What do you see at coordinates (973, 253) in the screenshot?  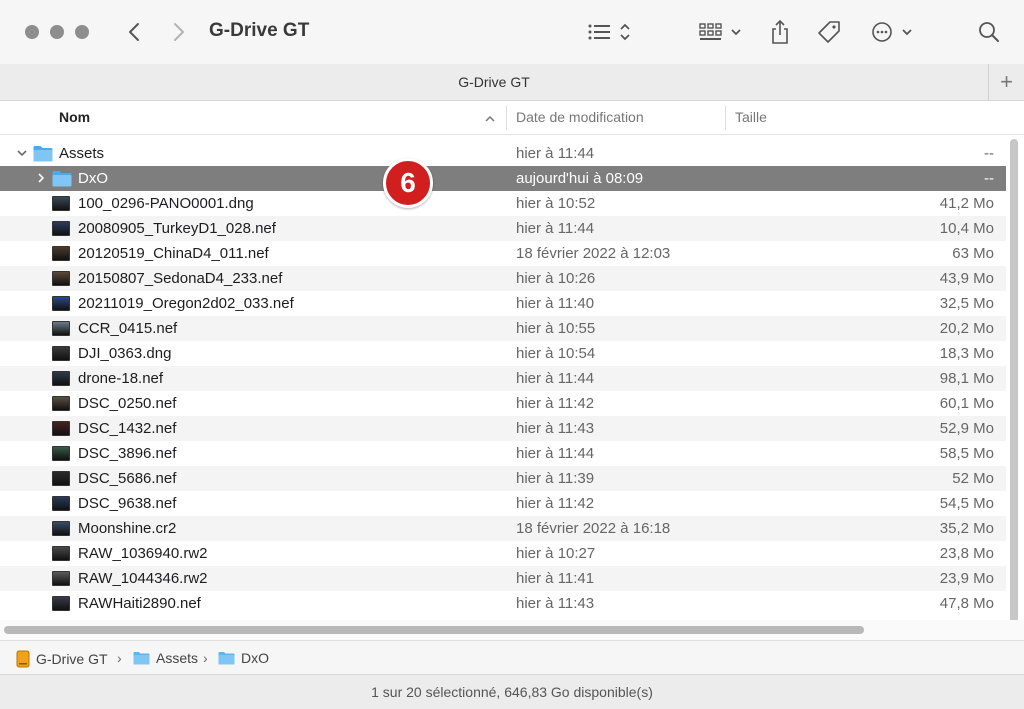 I see `file-size: 63 Mo` at bounding box center [973, 253].